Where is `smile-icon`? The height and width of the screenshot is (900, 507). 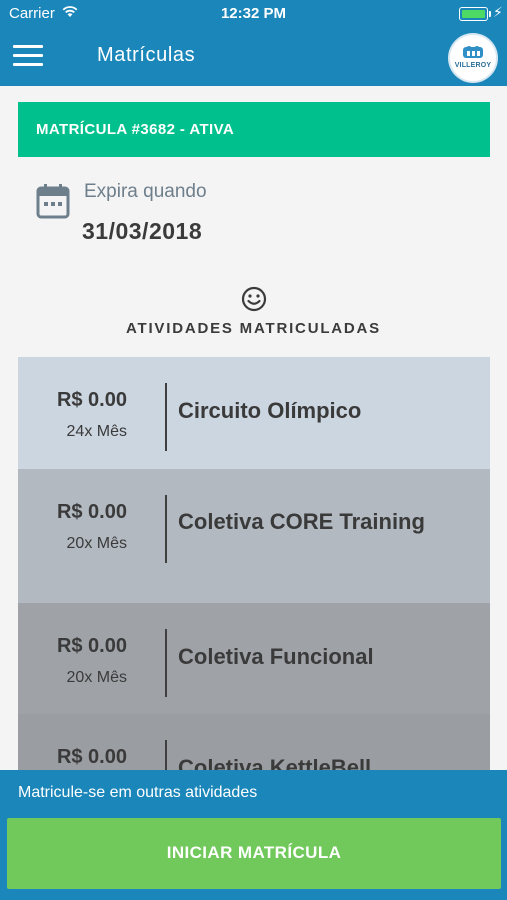
smile-icon is located at coordinates (254, 301).